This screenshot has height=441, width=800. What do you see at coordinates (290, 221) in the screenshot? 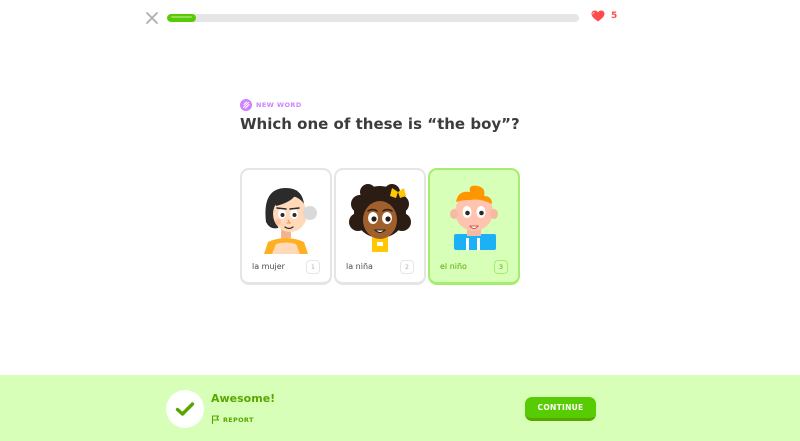
I see `woman-character-image` at bounding box center [290, 221].